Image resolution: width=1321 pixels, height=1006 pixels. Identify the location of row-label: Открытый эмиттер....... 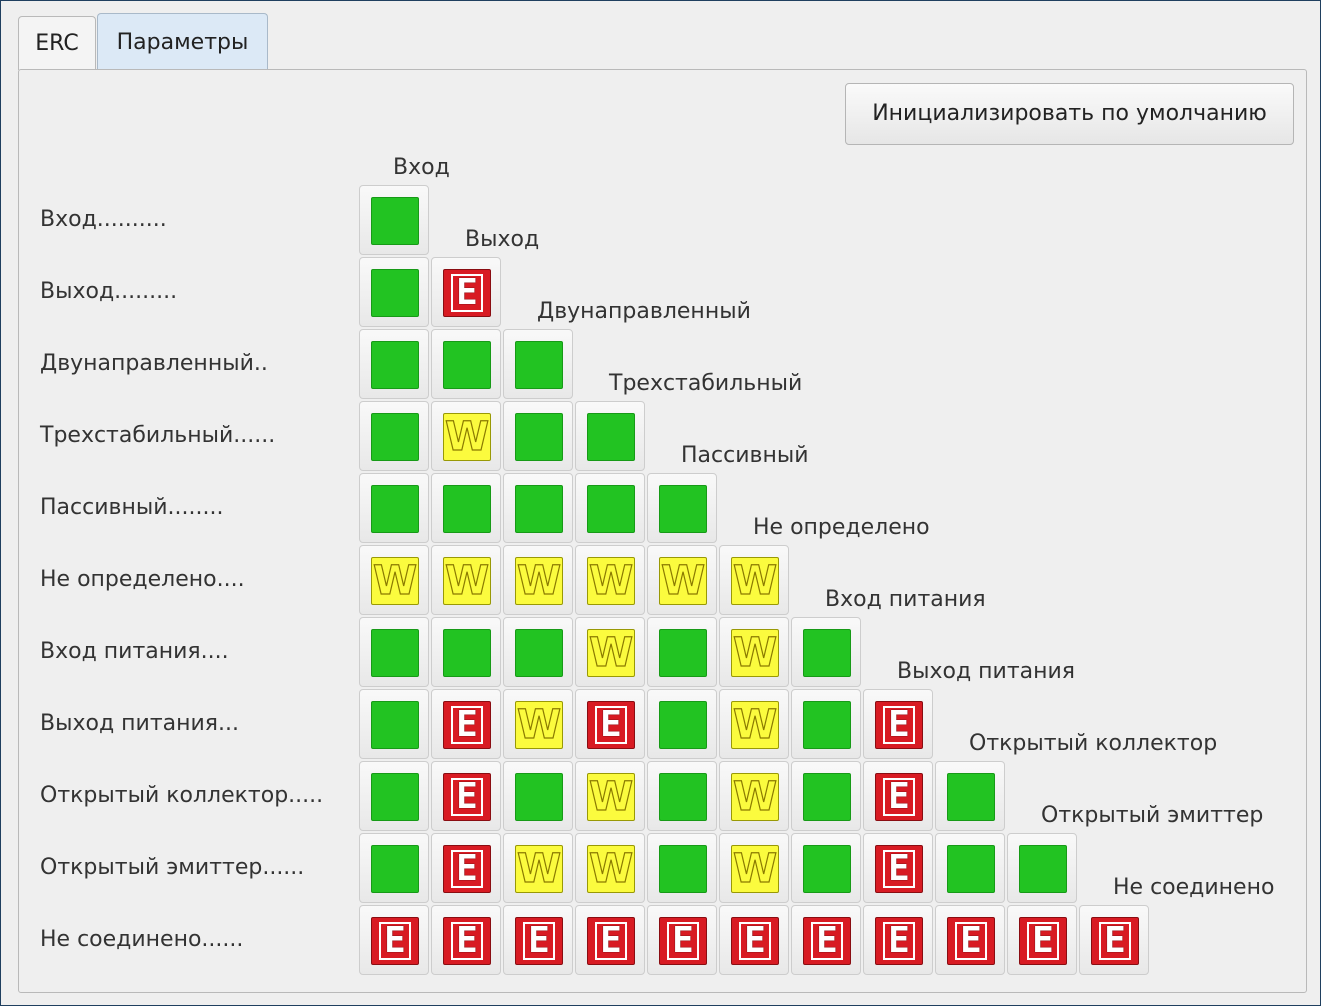
(172, 867).